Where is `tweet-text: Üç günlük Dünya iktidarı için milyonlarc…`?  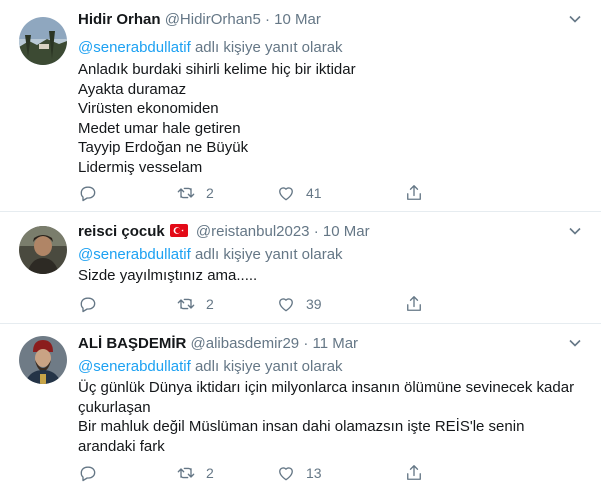
tweet-text: Üç günlük Dünya iktidarı için milyonlarc… is located at coordinates (333, 417).